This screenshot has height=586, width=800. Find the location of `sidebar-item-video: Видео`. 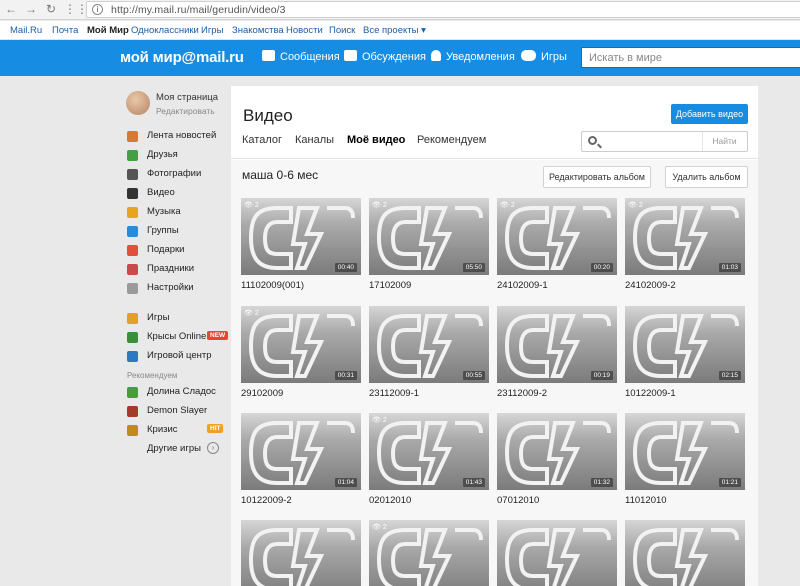

sidebar-item-video: Видео is located at coordinates (181, 194).